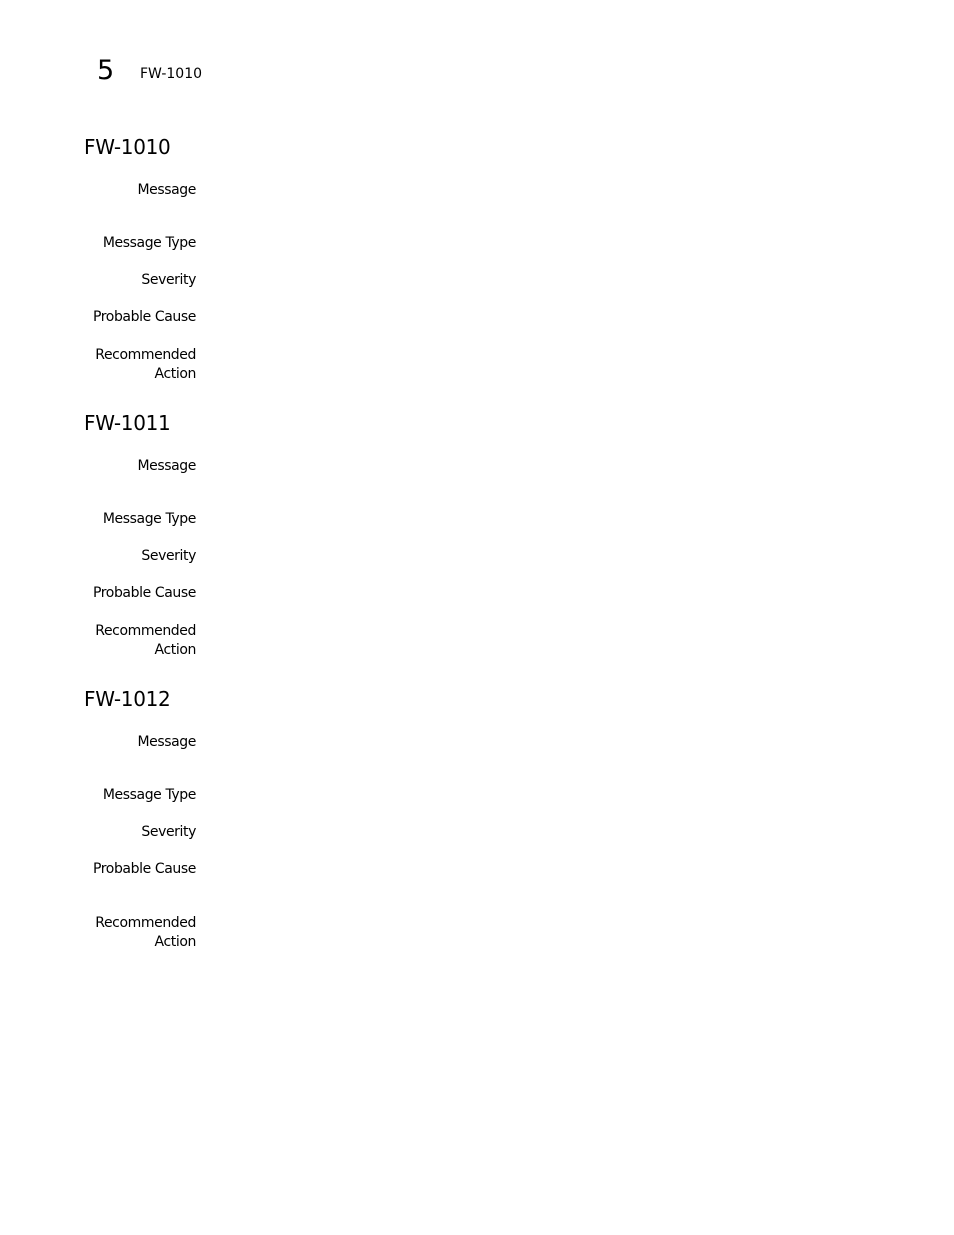 This screenshot has height=1235, width=954. Describe the element at coordinates (127, 423) in the screenshot. I see `section-title: FW-1011` at that location.